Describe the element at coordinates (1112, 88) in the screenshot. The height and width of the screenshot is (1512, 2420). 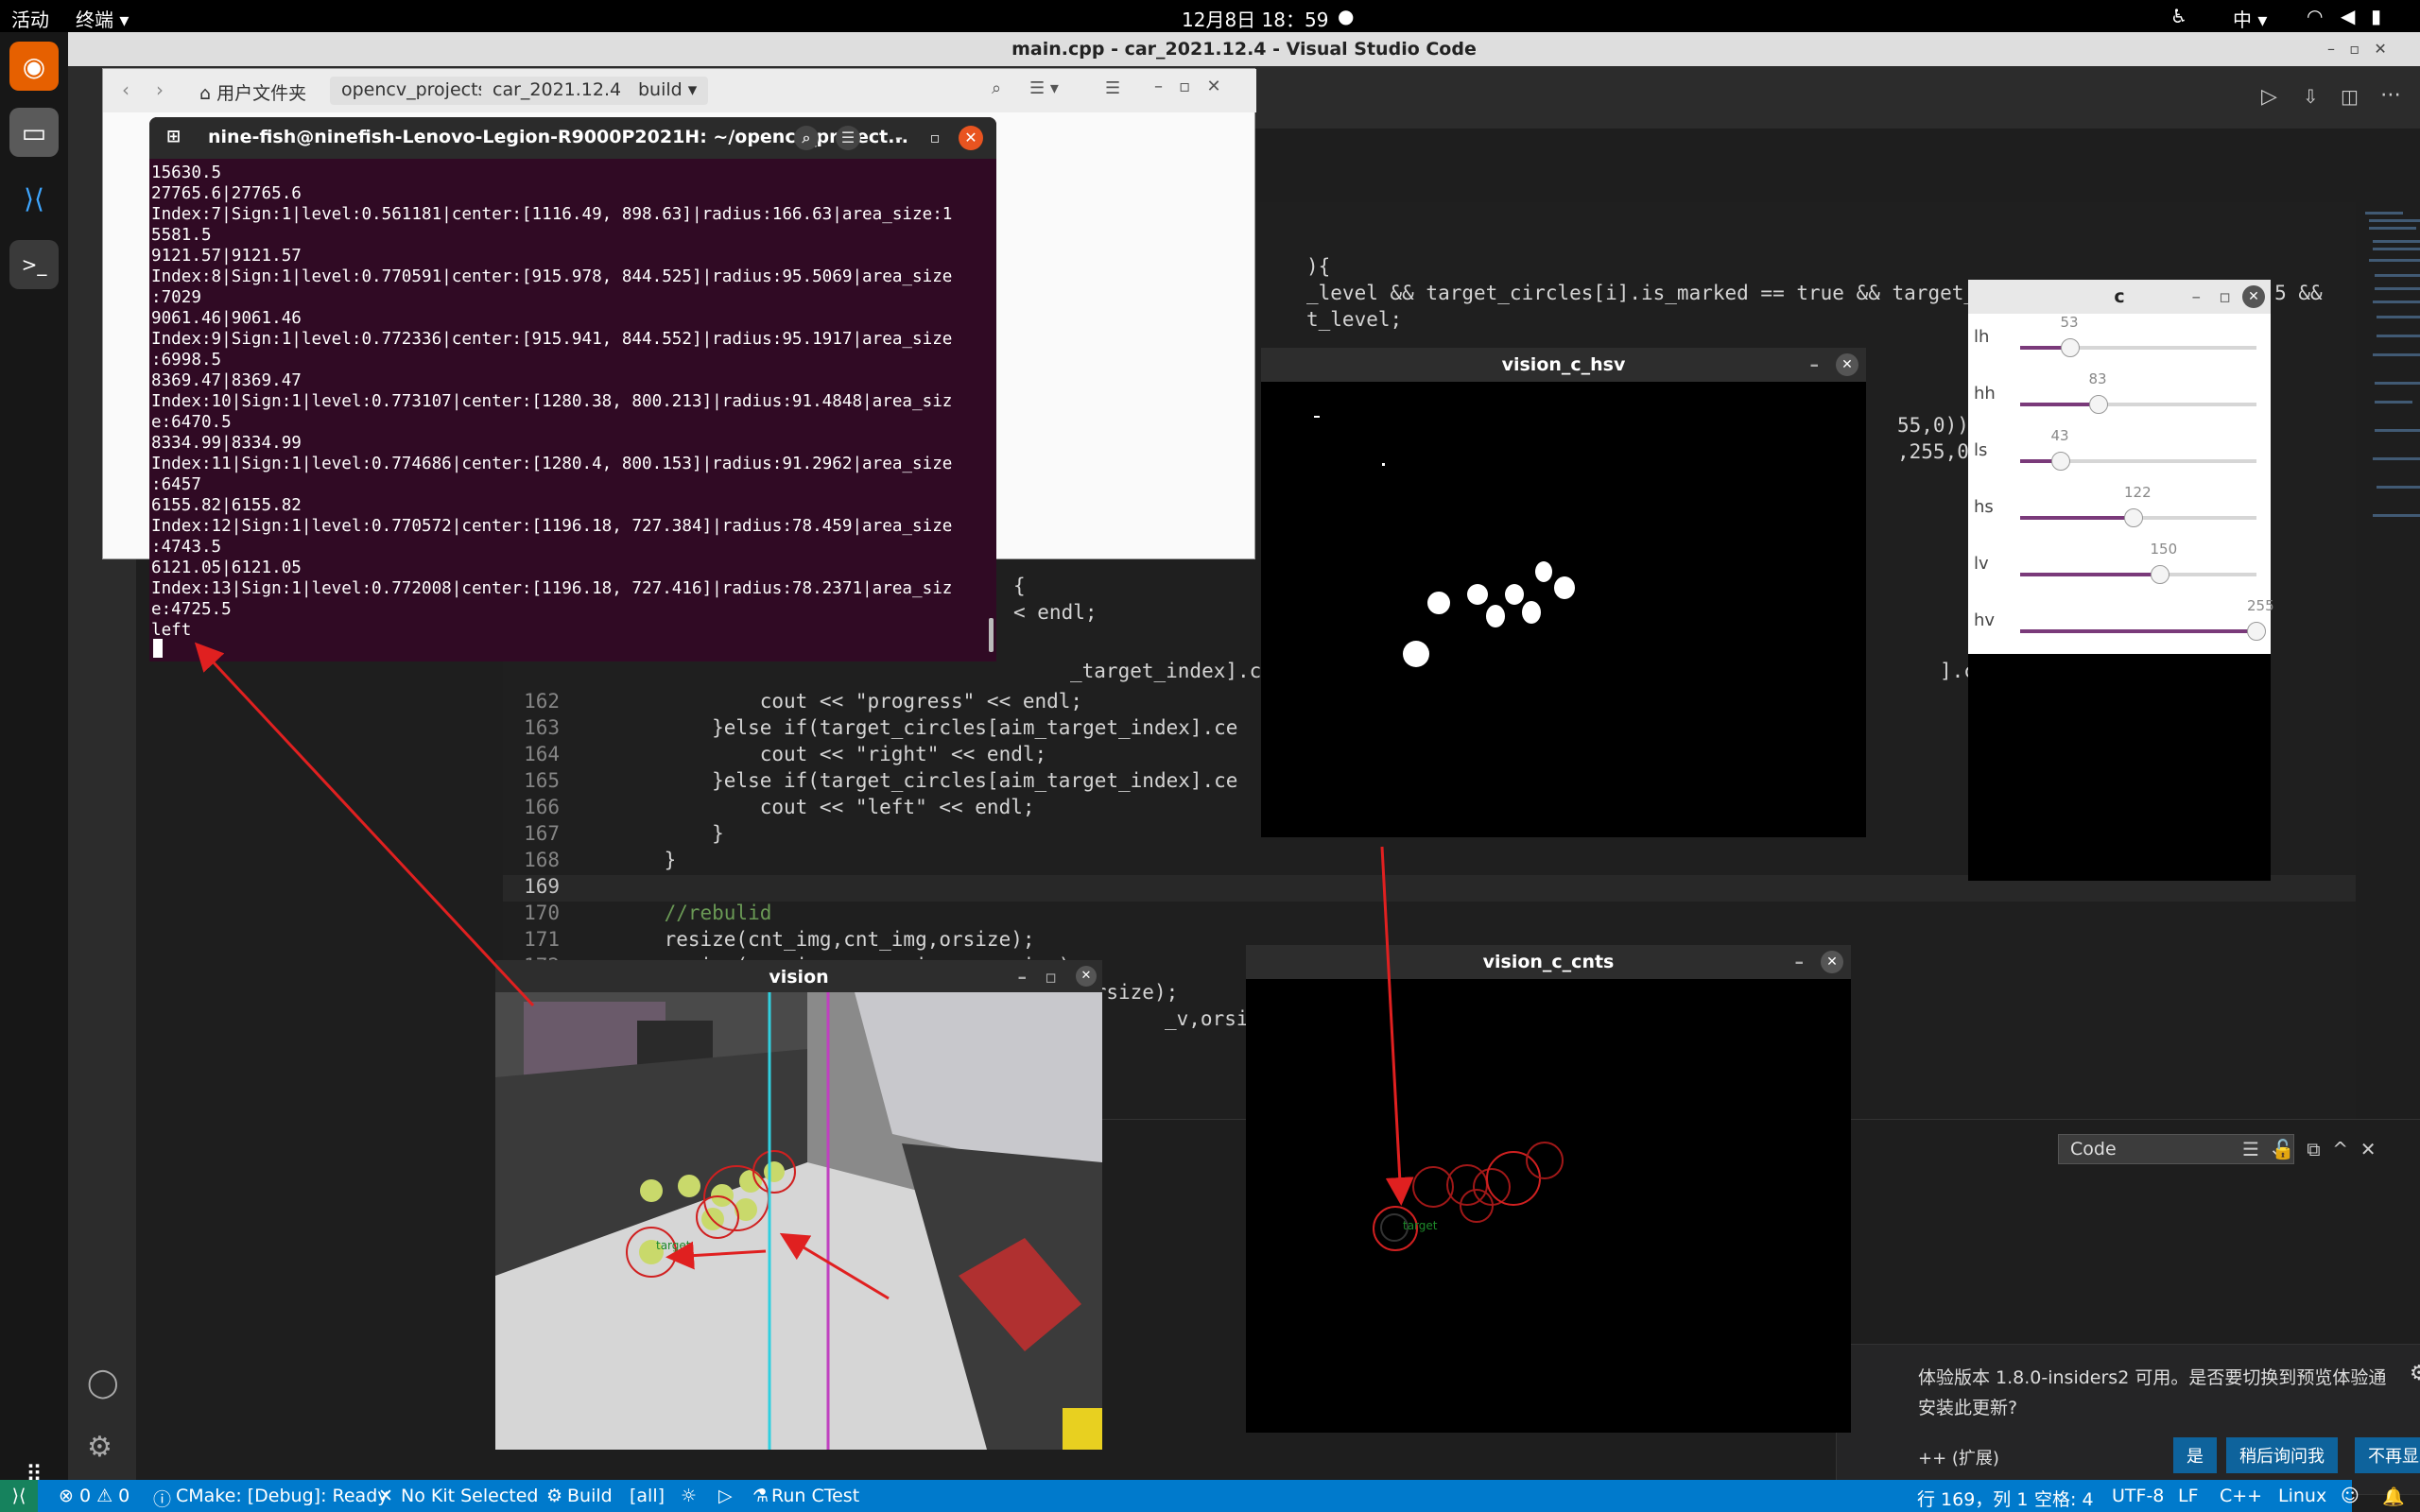
I see `menu-icon: ☰` at that location.